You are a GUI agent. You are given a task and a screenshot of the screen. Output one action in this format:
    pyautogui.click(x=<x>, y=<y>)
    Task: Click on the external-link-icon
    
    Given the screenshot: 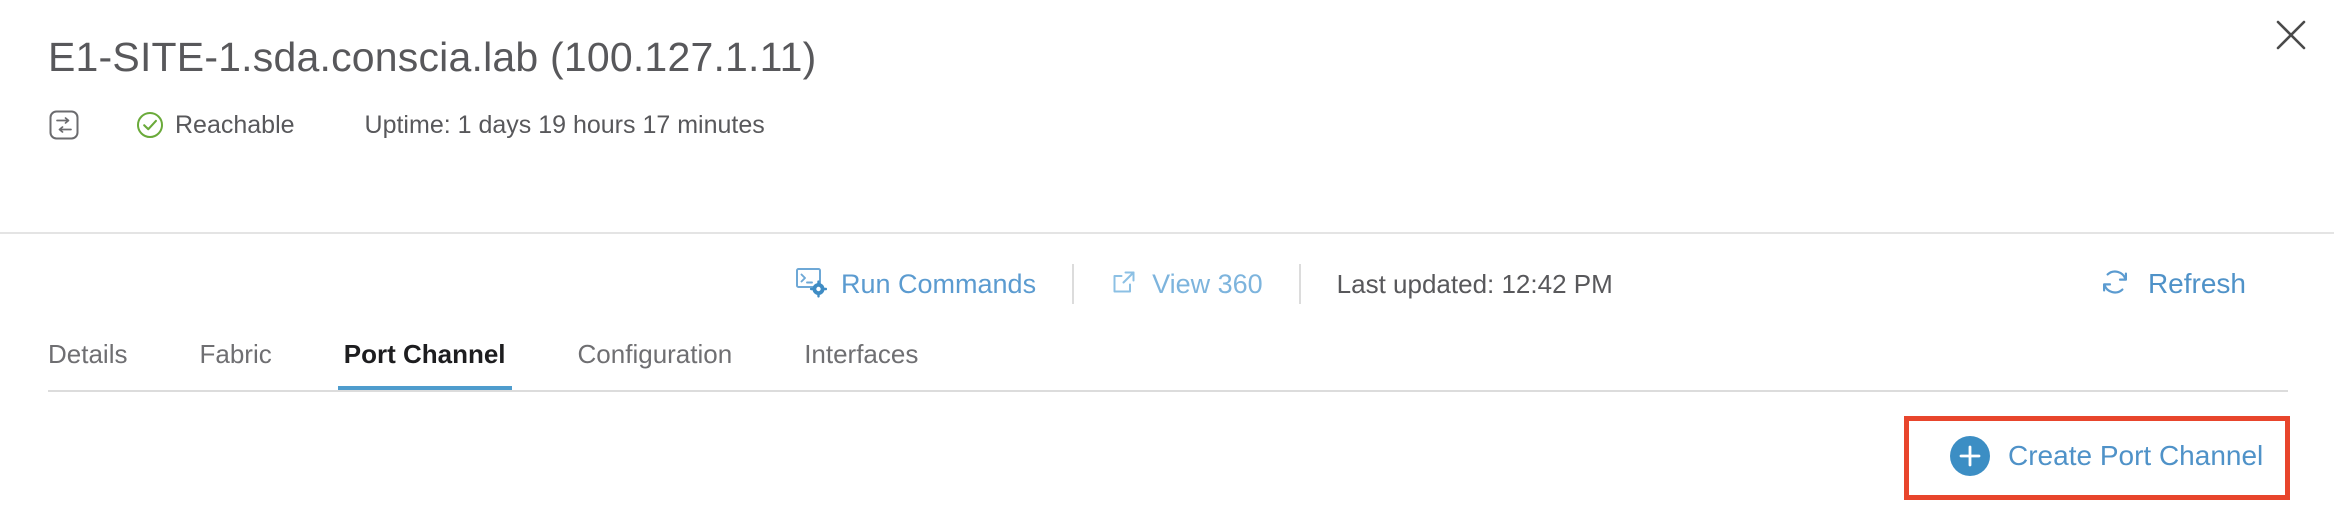 What is the action you would take?
    pyautogui.click(x=1124, y=284)
    